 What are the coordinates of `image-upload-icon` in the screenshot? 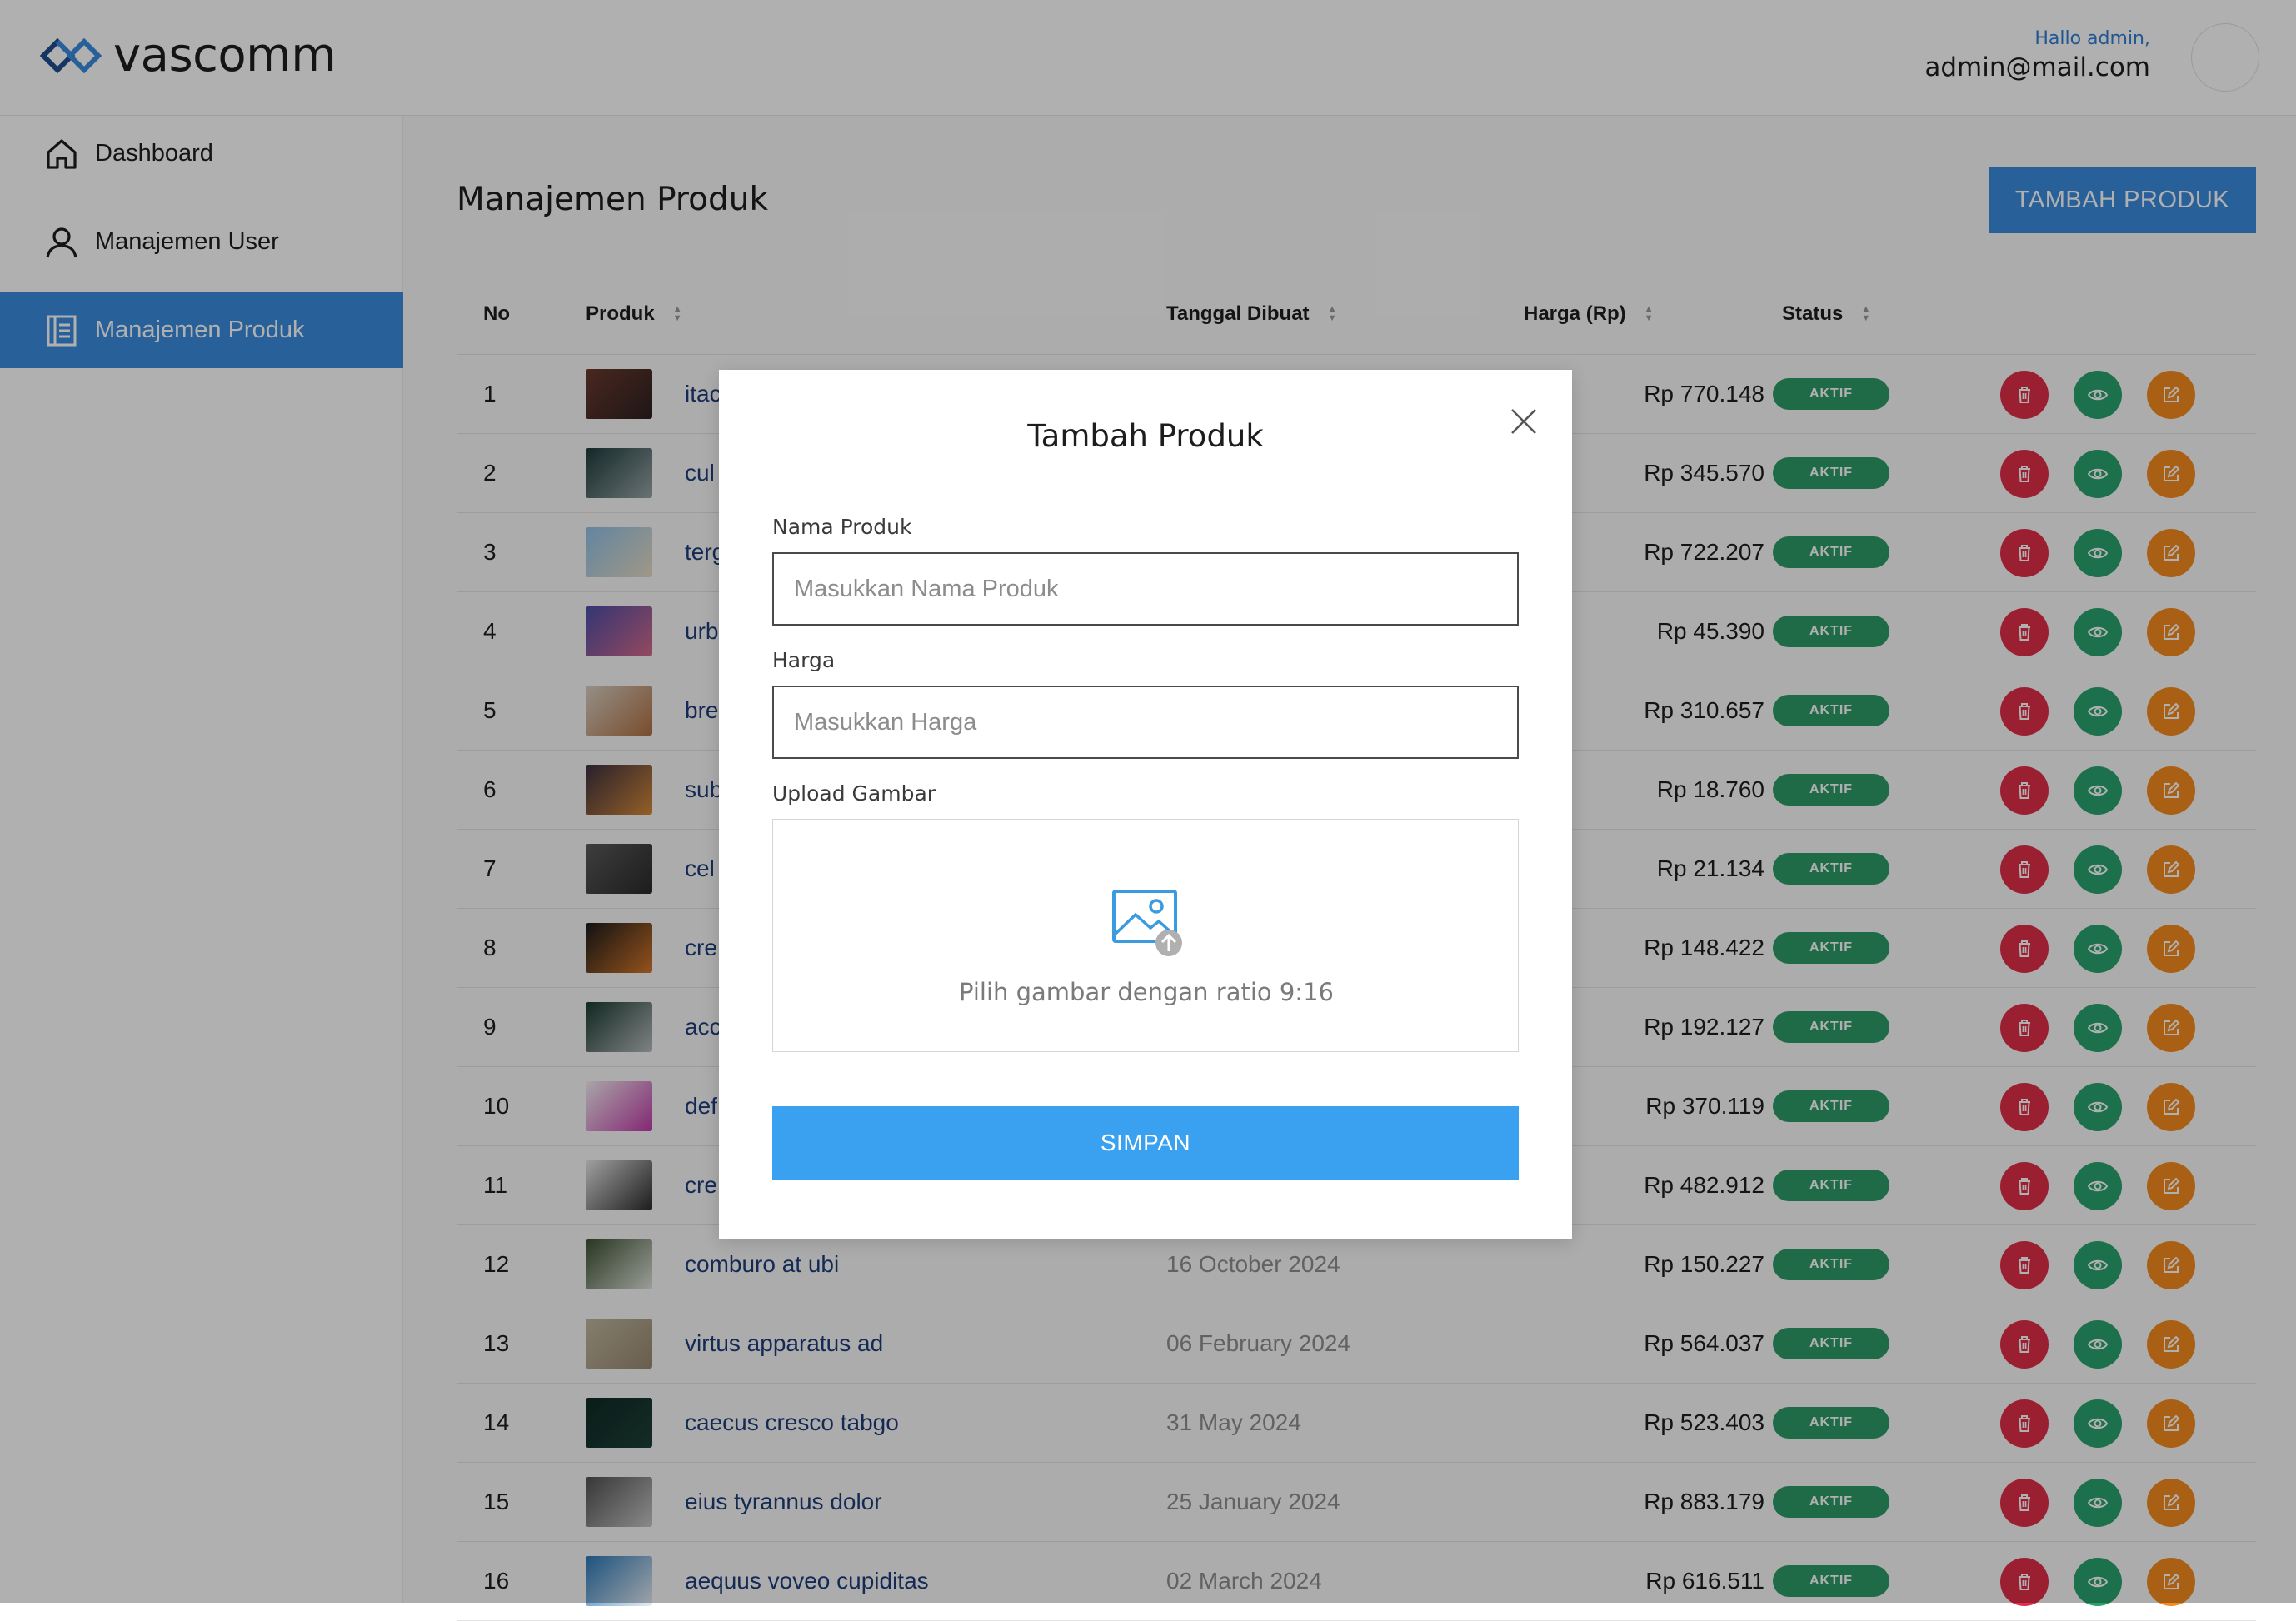 It's located at (1147, 923).